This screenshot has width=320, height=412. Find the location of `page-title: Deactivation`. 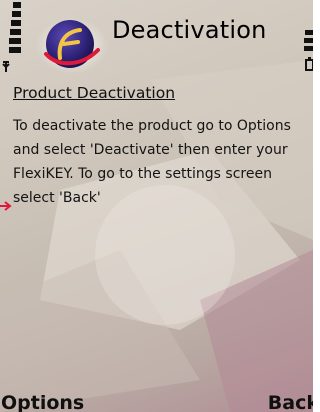

page-title: Deactivation is located at coordinates (189, 30).